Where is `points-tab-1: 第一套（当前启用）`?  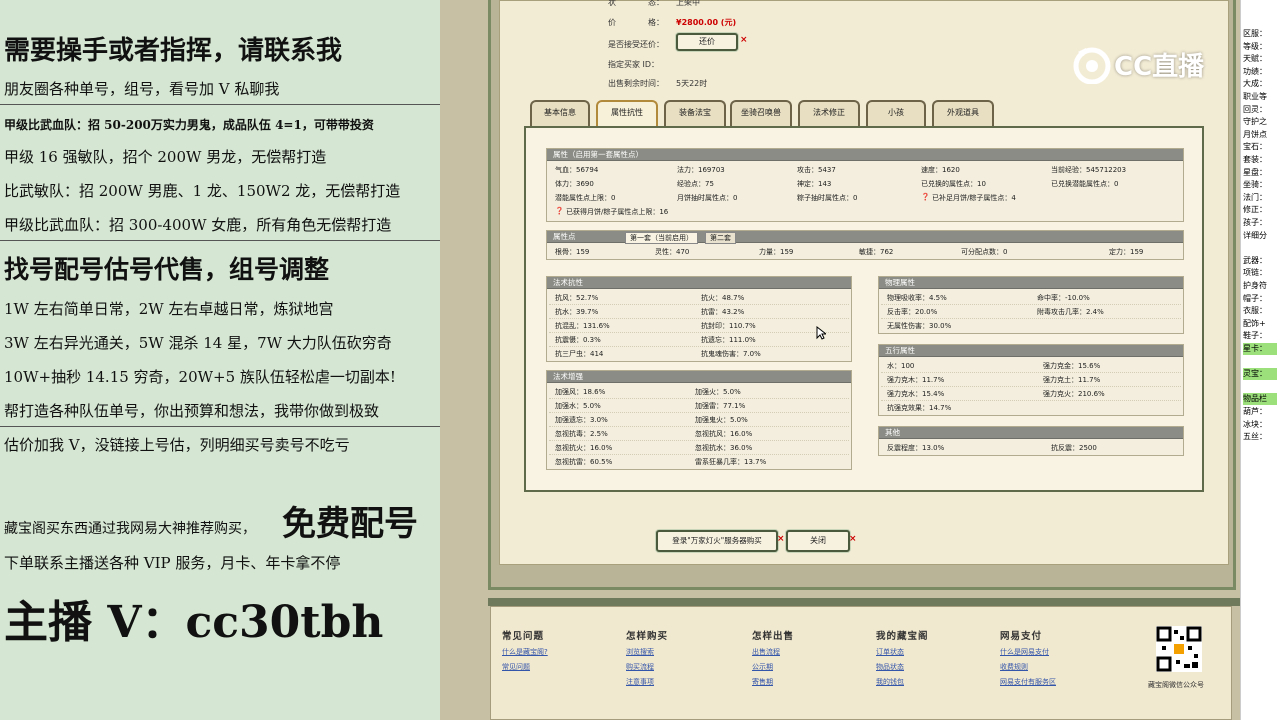 points-tab-1: 第一套（当前启用） is located at coordinates (661, 238).